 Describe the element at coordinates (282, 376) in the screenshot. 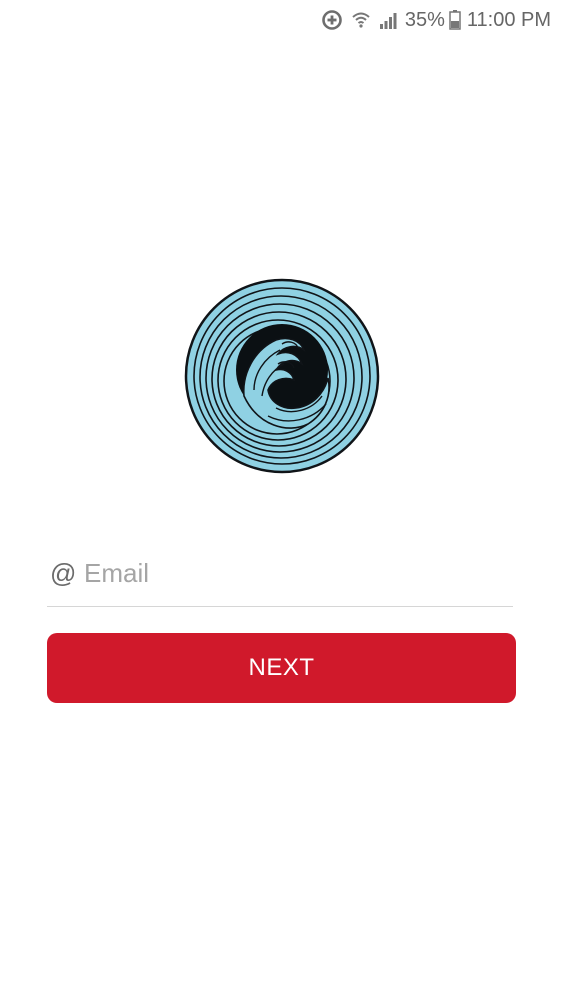

I see `wave-logo` at that location.